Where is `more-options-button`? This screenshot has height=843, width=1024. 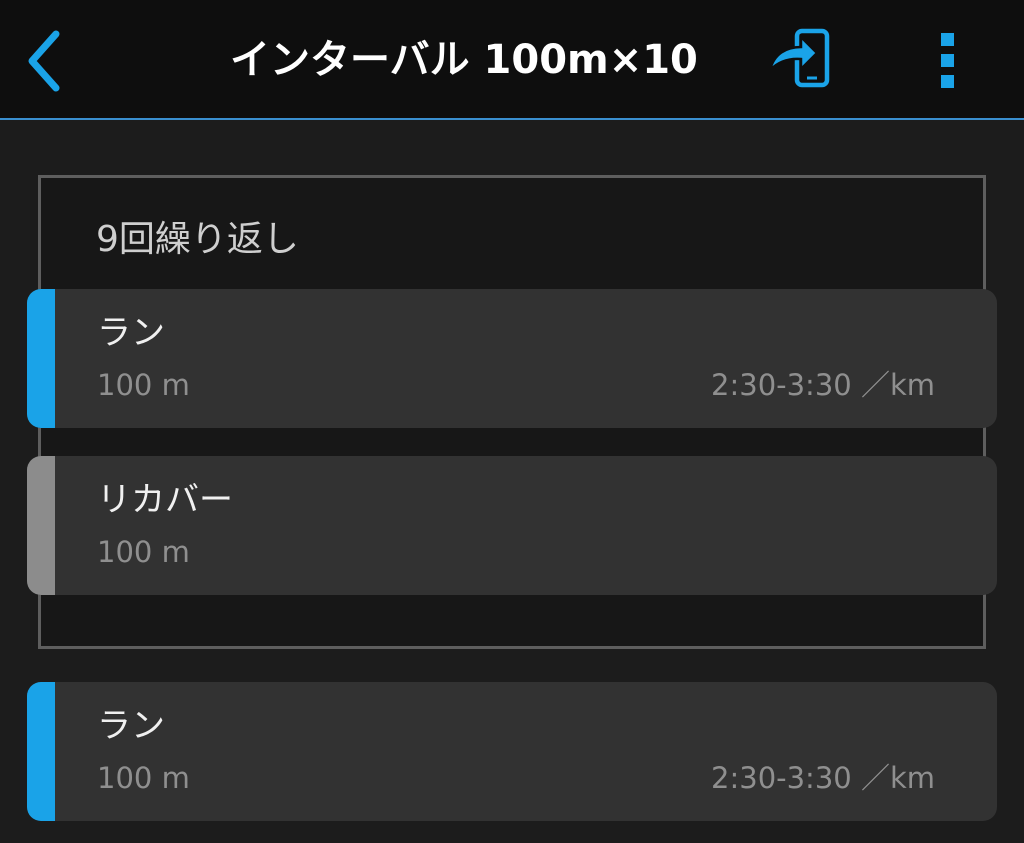
more-options-button is located at coordinates (948, 59).